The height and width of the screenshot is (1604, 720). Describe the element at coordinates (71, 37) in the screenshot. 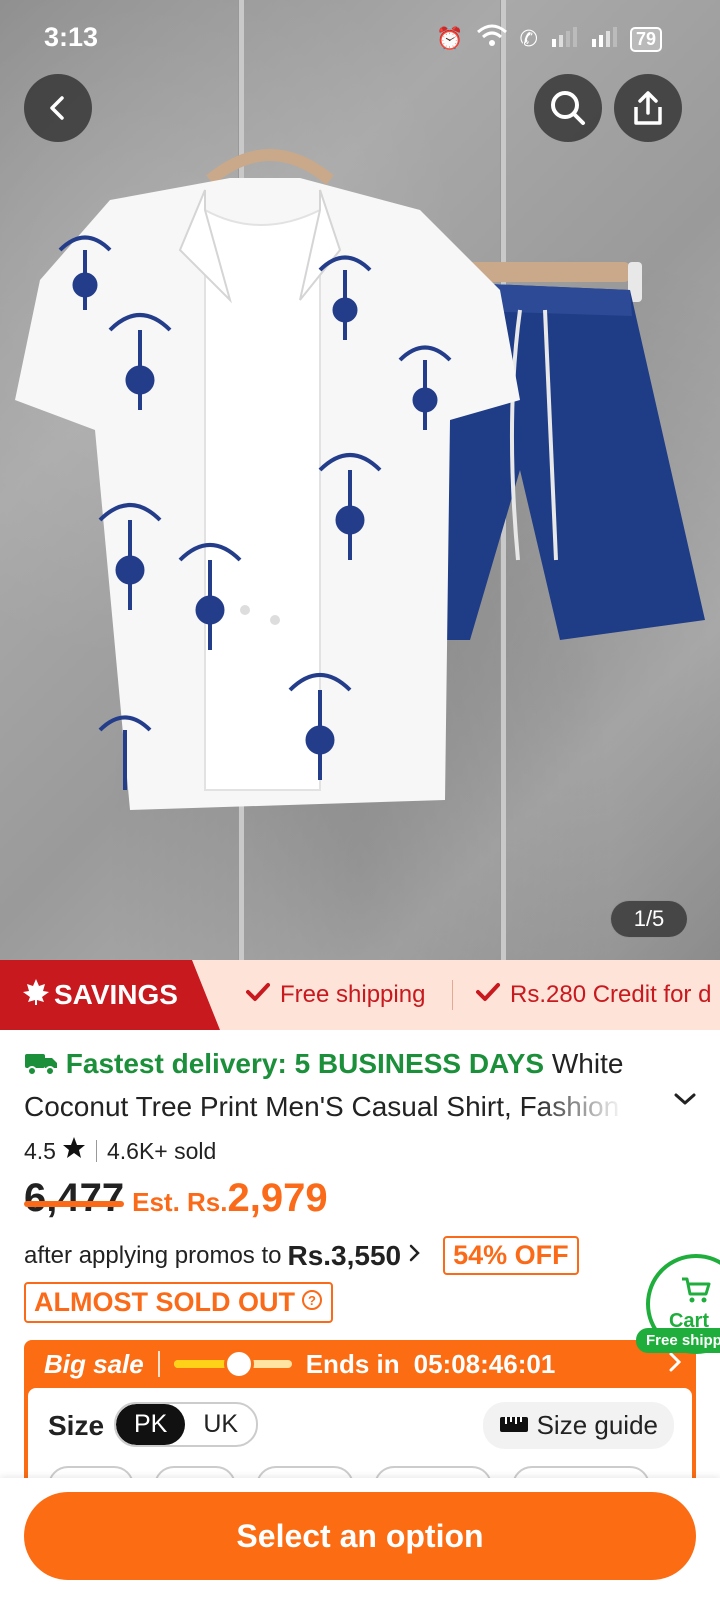

I see `status-time: 3:13` at that location.